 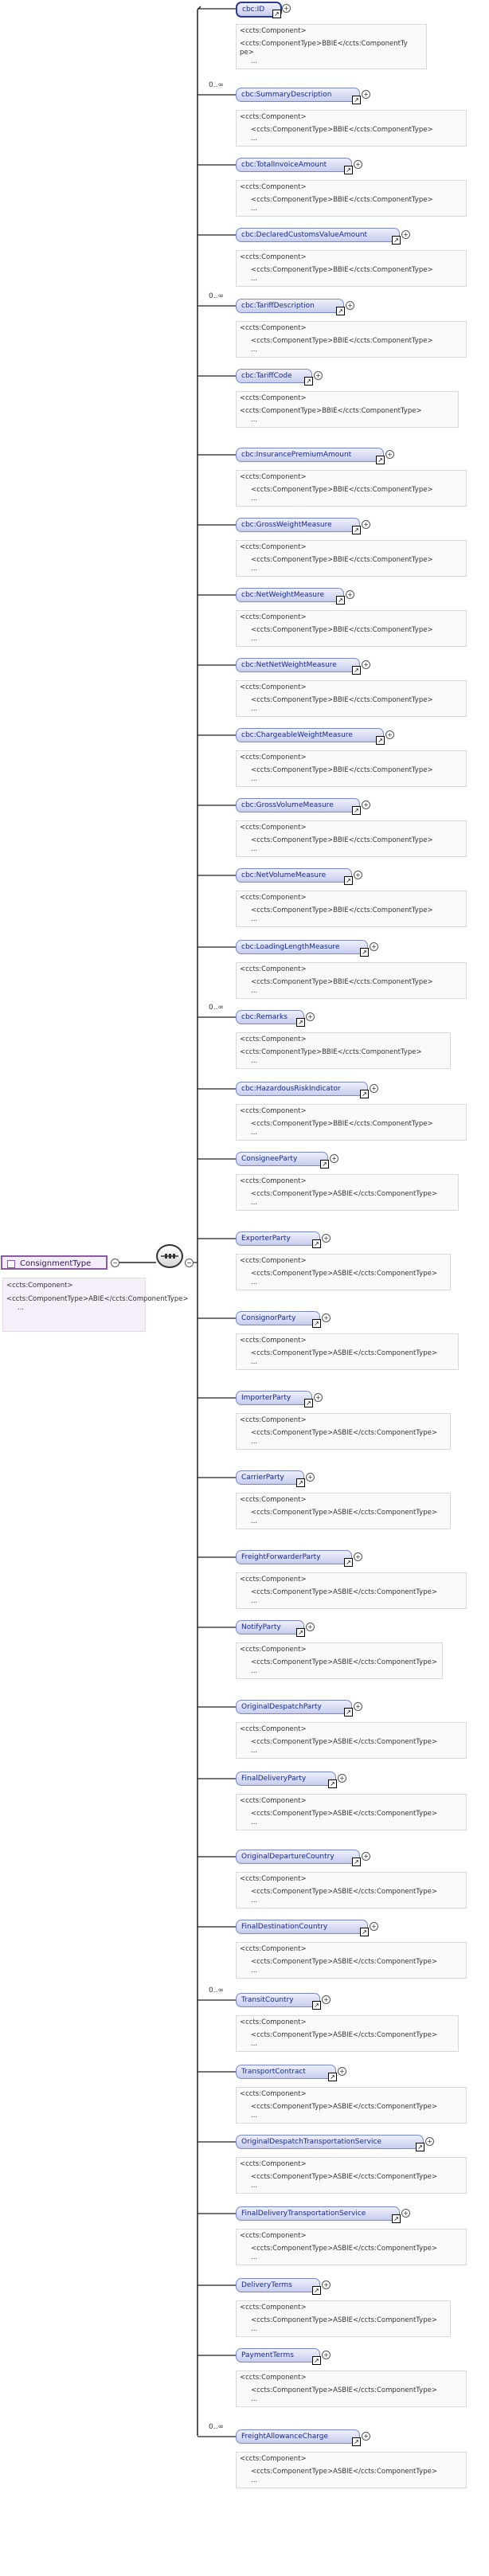 What do you see at coordinates (294, 1707) in the screenshot?
I see `element-box: OriginalDespatchParty` at bounding box center [294, 1707].